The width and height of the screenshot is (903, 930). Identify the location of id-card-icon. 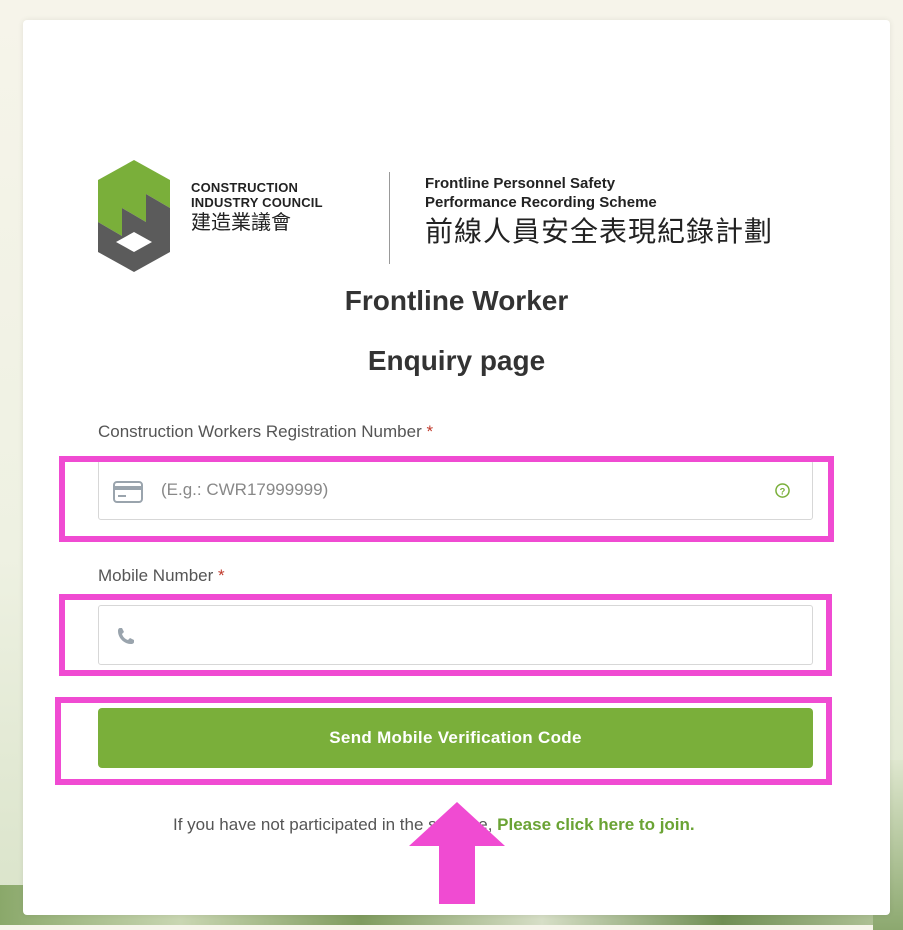
(128, 492).